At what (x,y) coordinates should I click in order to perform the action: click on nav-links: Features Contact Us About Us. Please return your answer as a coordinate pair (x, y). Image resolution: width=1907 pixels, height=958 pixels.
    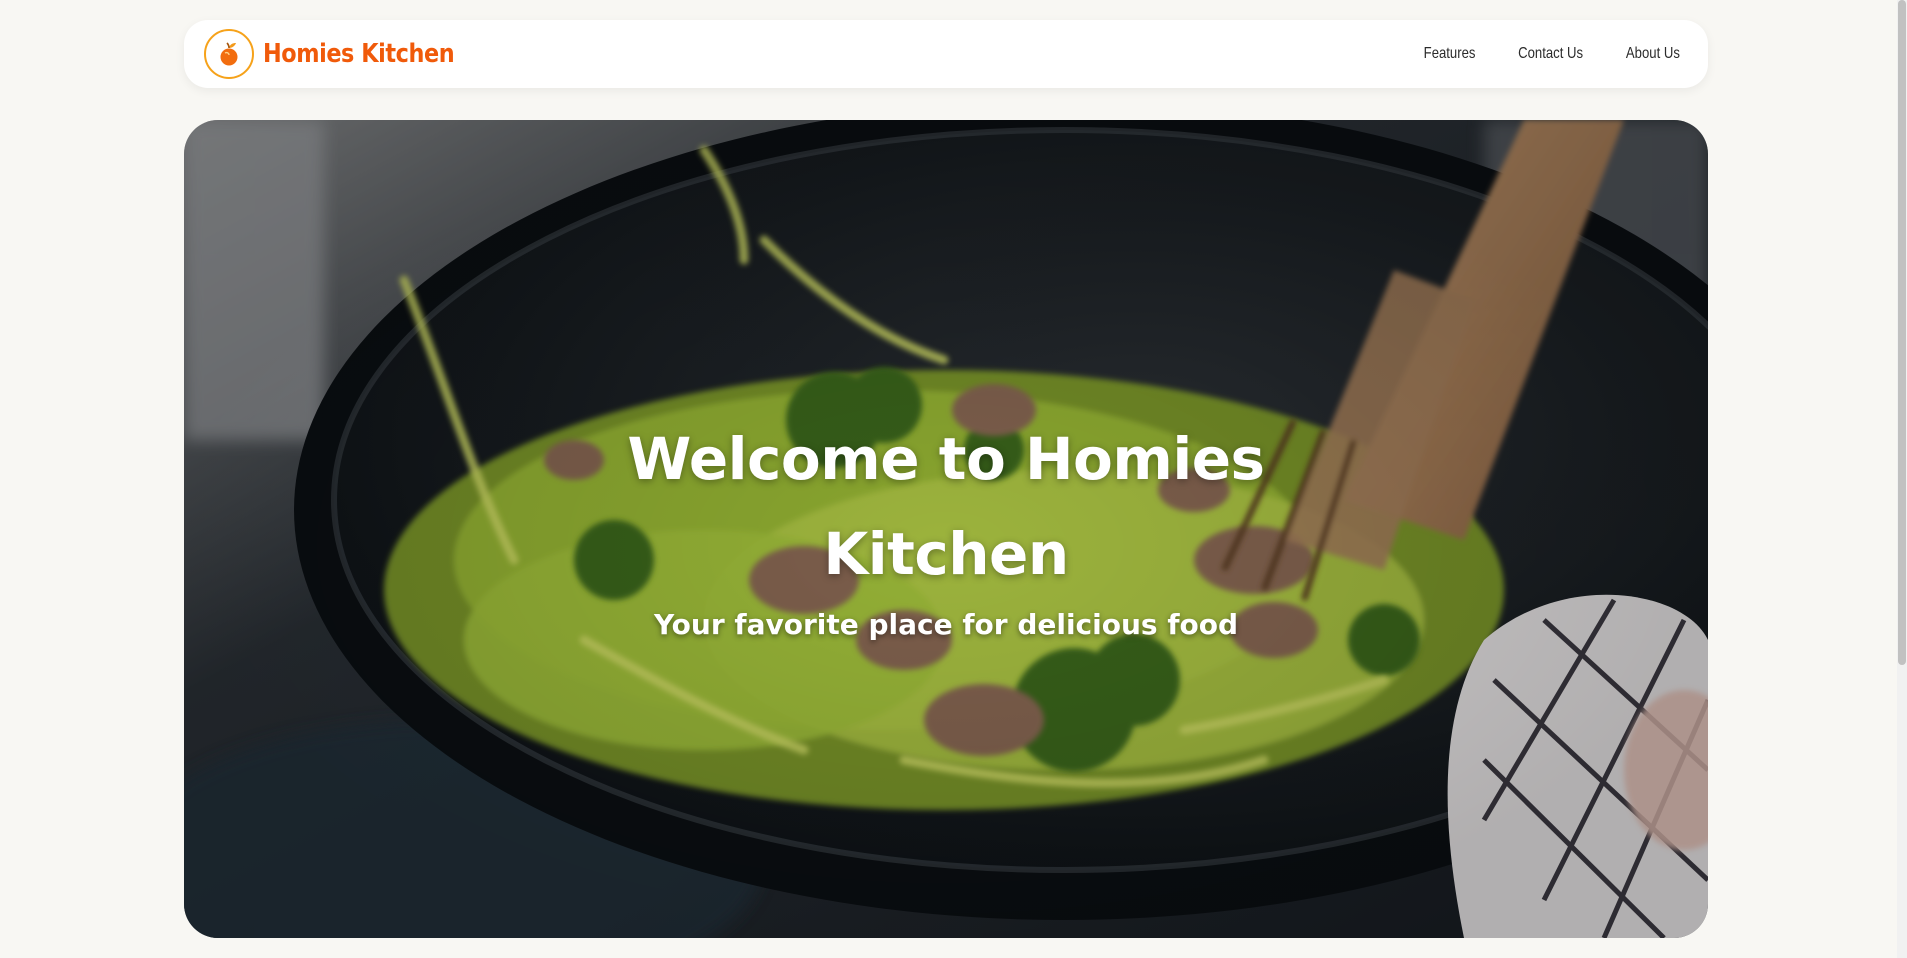
    Looking at the image, I should click on (1553, 54).